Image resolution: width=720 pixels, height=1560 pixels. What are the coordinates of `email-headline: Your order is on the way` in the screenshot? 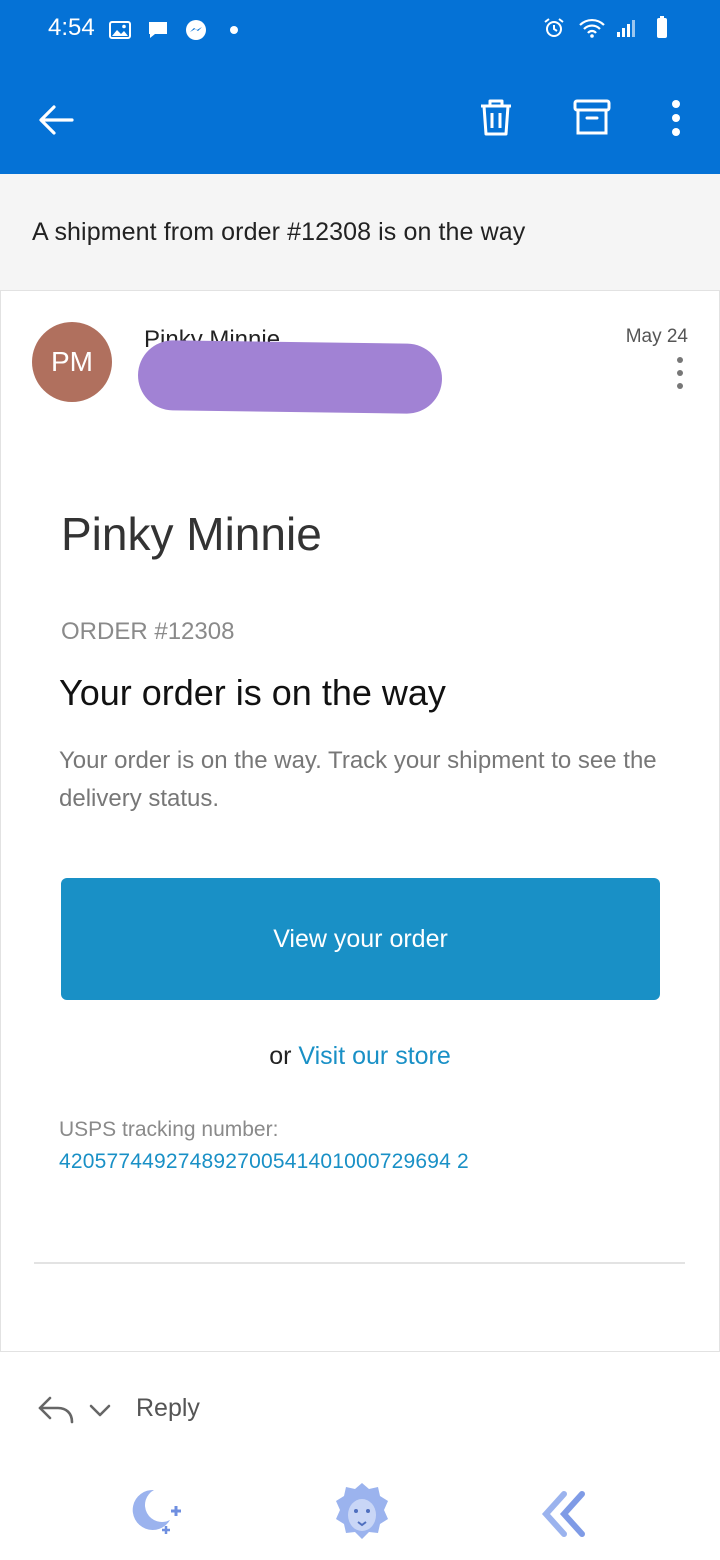 It's located at (252, 692).